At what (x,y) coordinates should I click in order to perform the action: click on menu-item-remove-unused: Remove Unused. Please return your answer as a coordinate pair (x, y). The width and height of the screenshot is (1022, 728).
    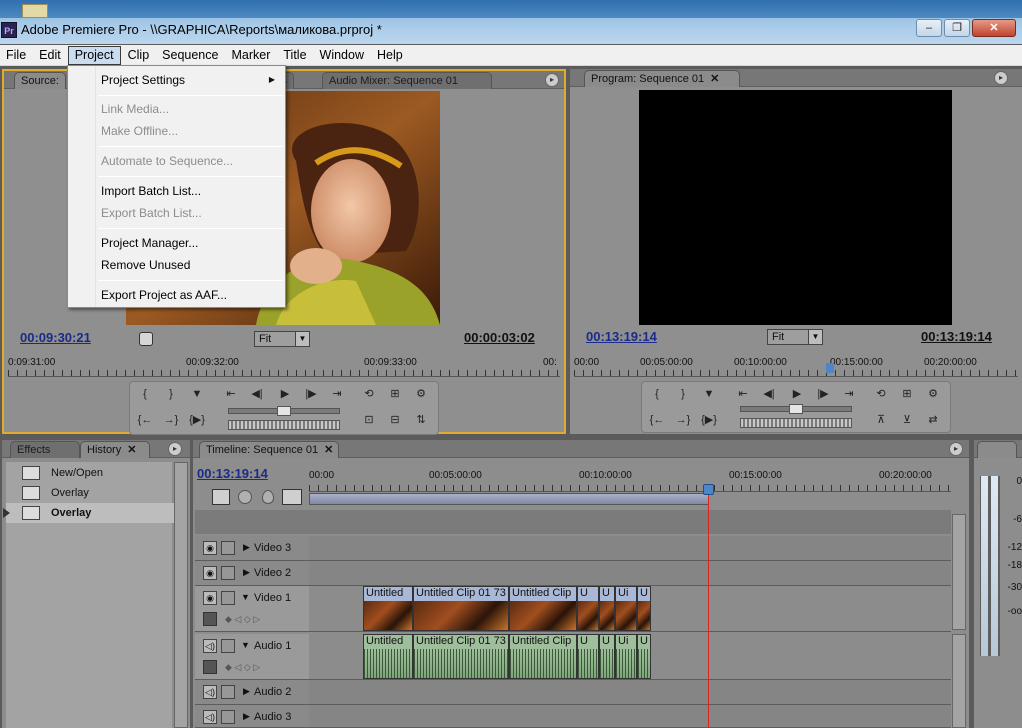
    Looking at the image, I should click on (145, 265).